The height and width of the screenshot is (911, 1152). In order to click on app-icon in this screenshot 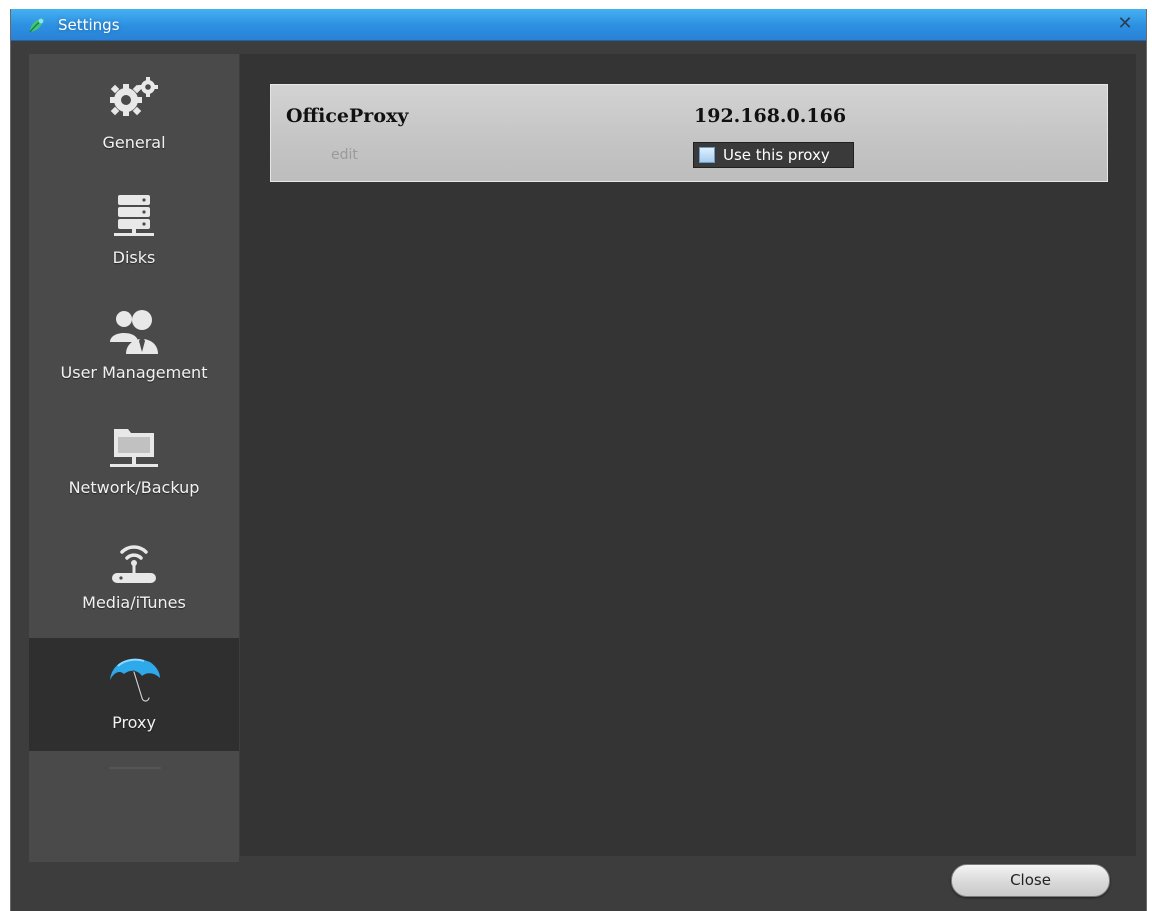, I will do `click(37, 25)`.